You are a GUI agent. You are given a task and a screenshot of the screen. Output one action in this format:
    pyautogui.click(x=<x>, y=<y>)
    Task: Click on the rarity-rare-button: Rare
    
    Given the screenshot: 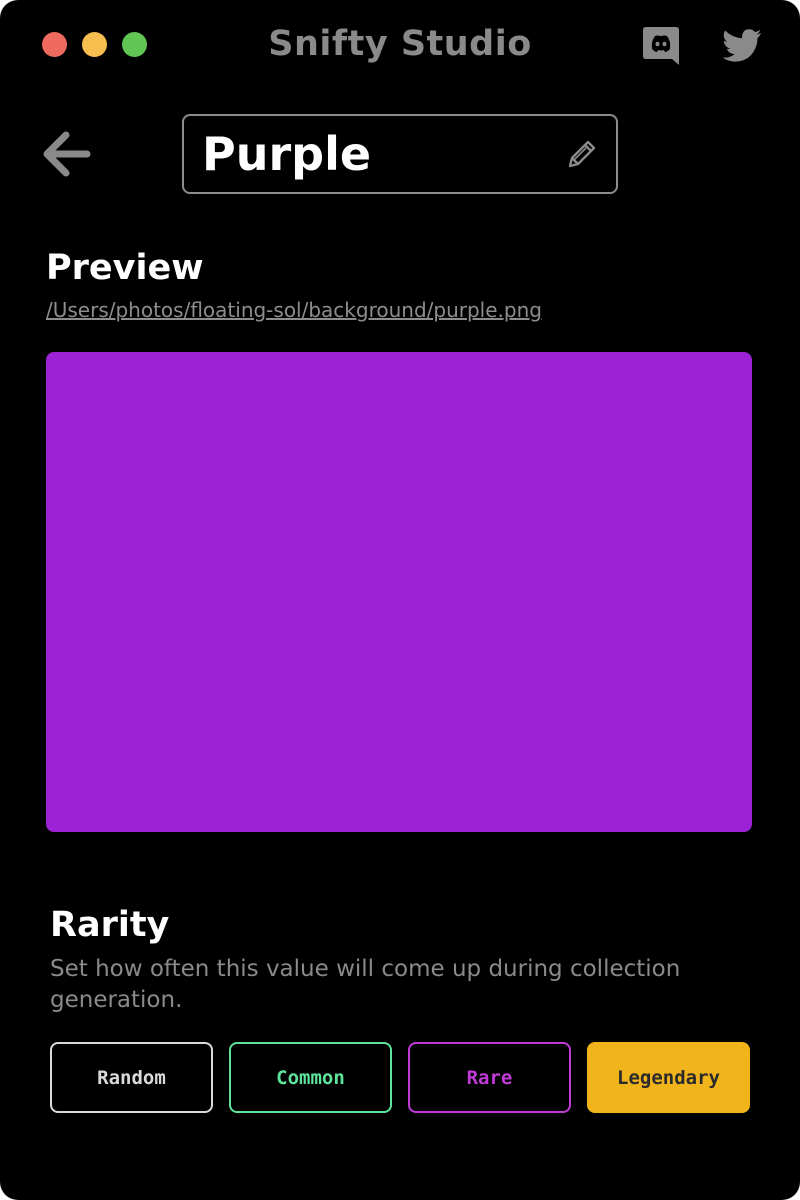 What is the action you would take?
    pyautogui.click(x=489, y=1077)
    